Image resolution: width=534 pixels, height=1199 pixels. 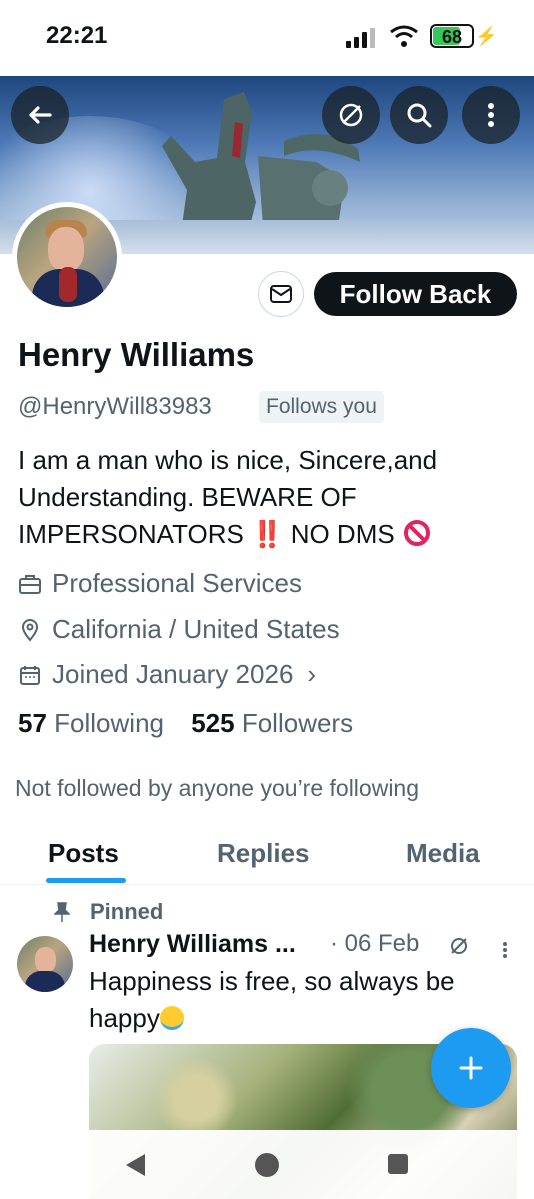 What do you see at coordinates (115, 406) in the screenshot?
I see `profile-handle: @HenryWill83983` at bounding box center [115, 406].